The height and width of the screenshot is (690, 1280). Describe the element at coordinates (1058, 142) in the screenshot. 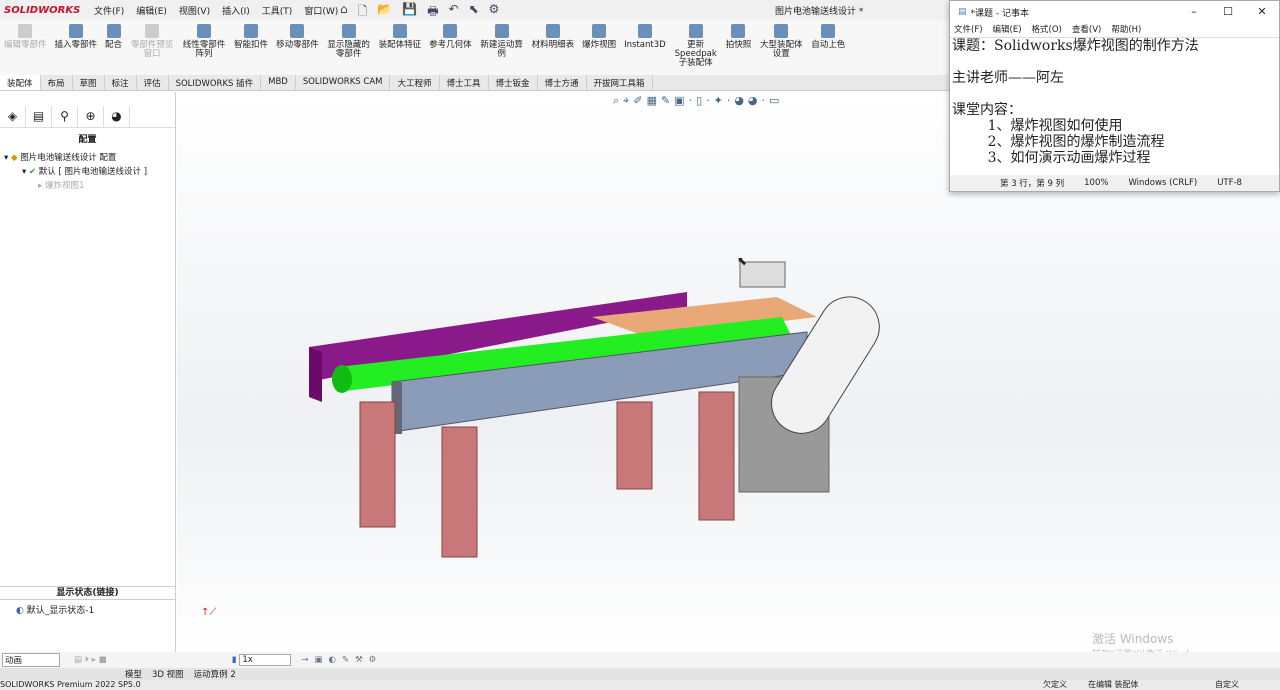

I see `notepad-line: 2、爆炸视图的爆炸制造流程` at that location.